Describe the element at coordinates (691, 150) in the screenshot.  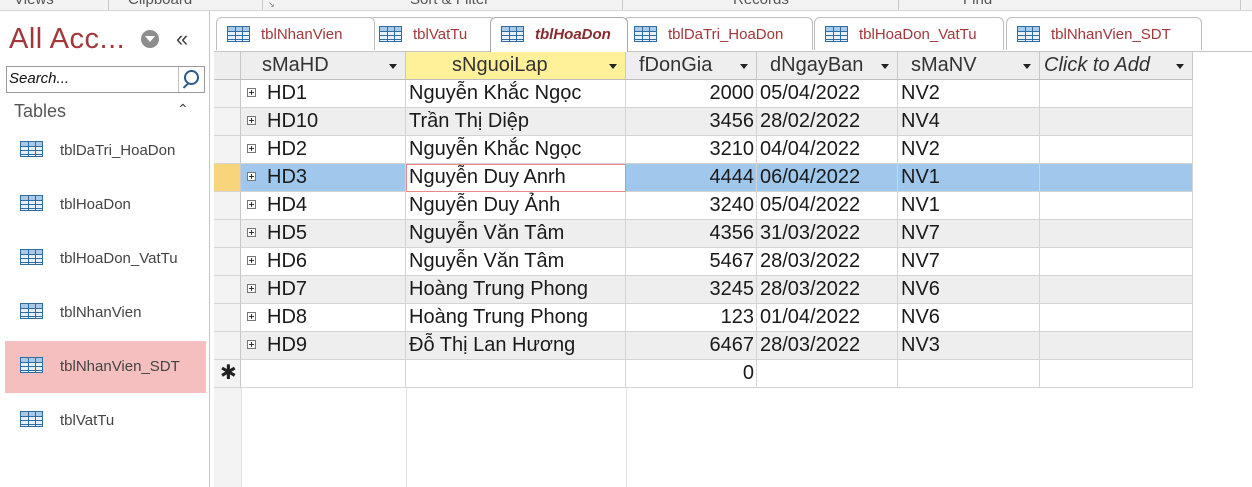
I see `cell-fdongia: 3210` at that location.